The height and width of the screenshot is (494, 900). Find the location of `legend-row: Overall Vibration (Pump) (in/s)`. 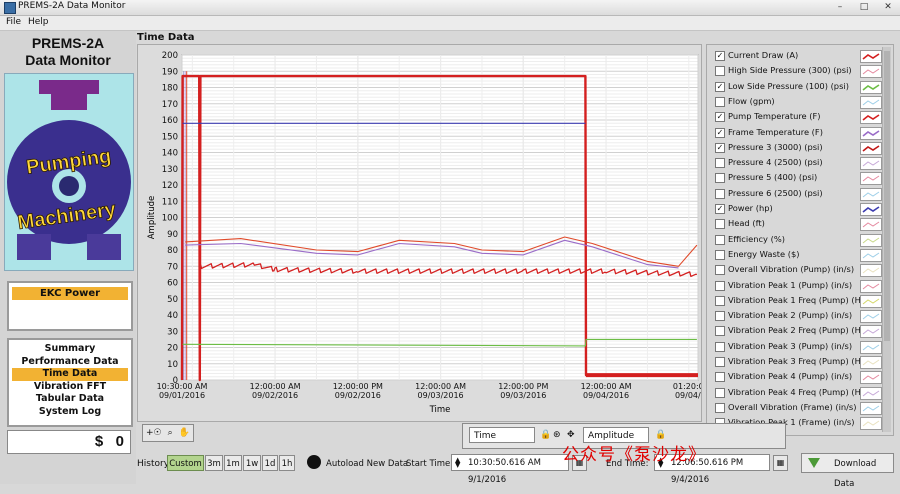

legend-row: Overall Vibration (Pump) (in/s) is located at coordinates (800, 270).